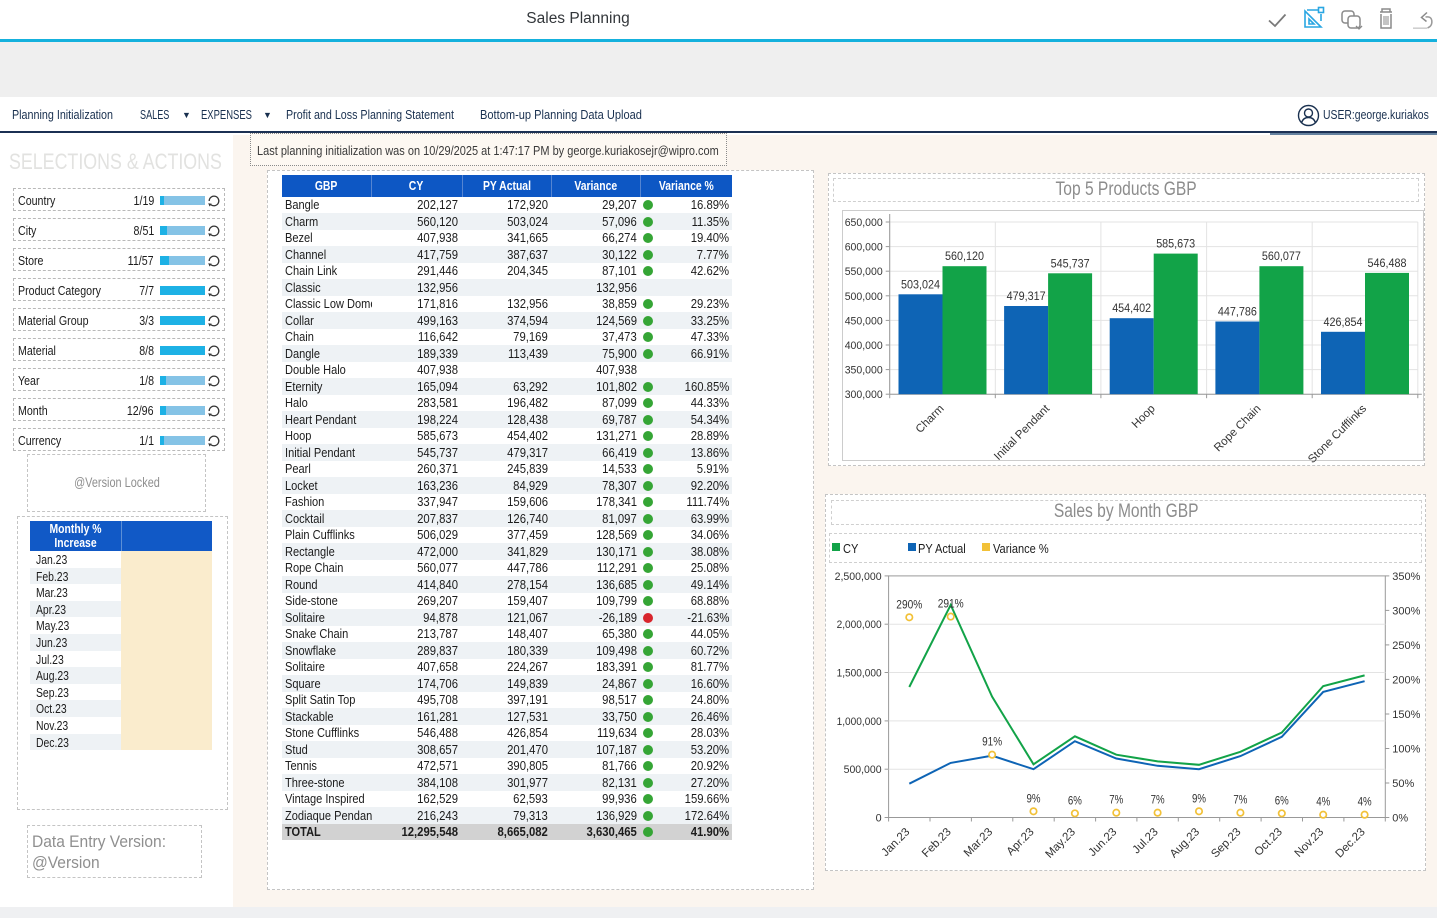 The image size is (1437, 918). What do you see at coordinates (864, 272) in the screenshot?
I see `svg-text: 550,000` at bounding box center [864, 272].